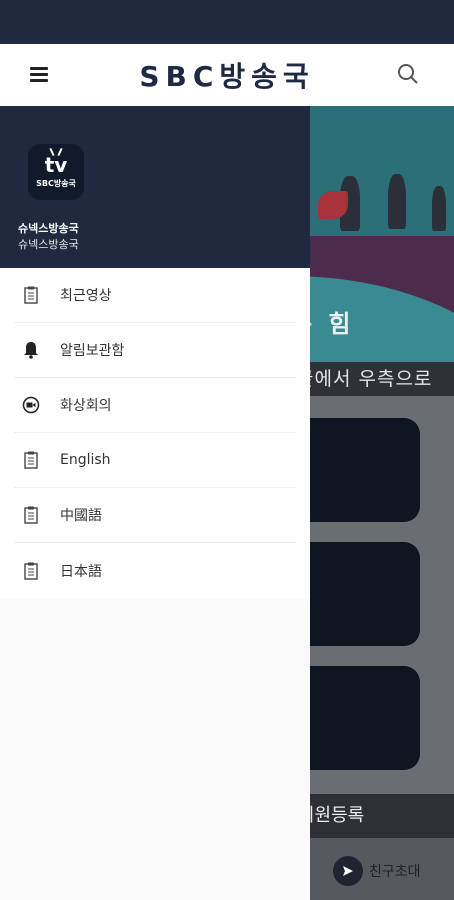  I want to click on app-logo: tv SBC방송국, so click(56, 172).